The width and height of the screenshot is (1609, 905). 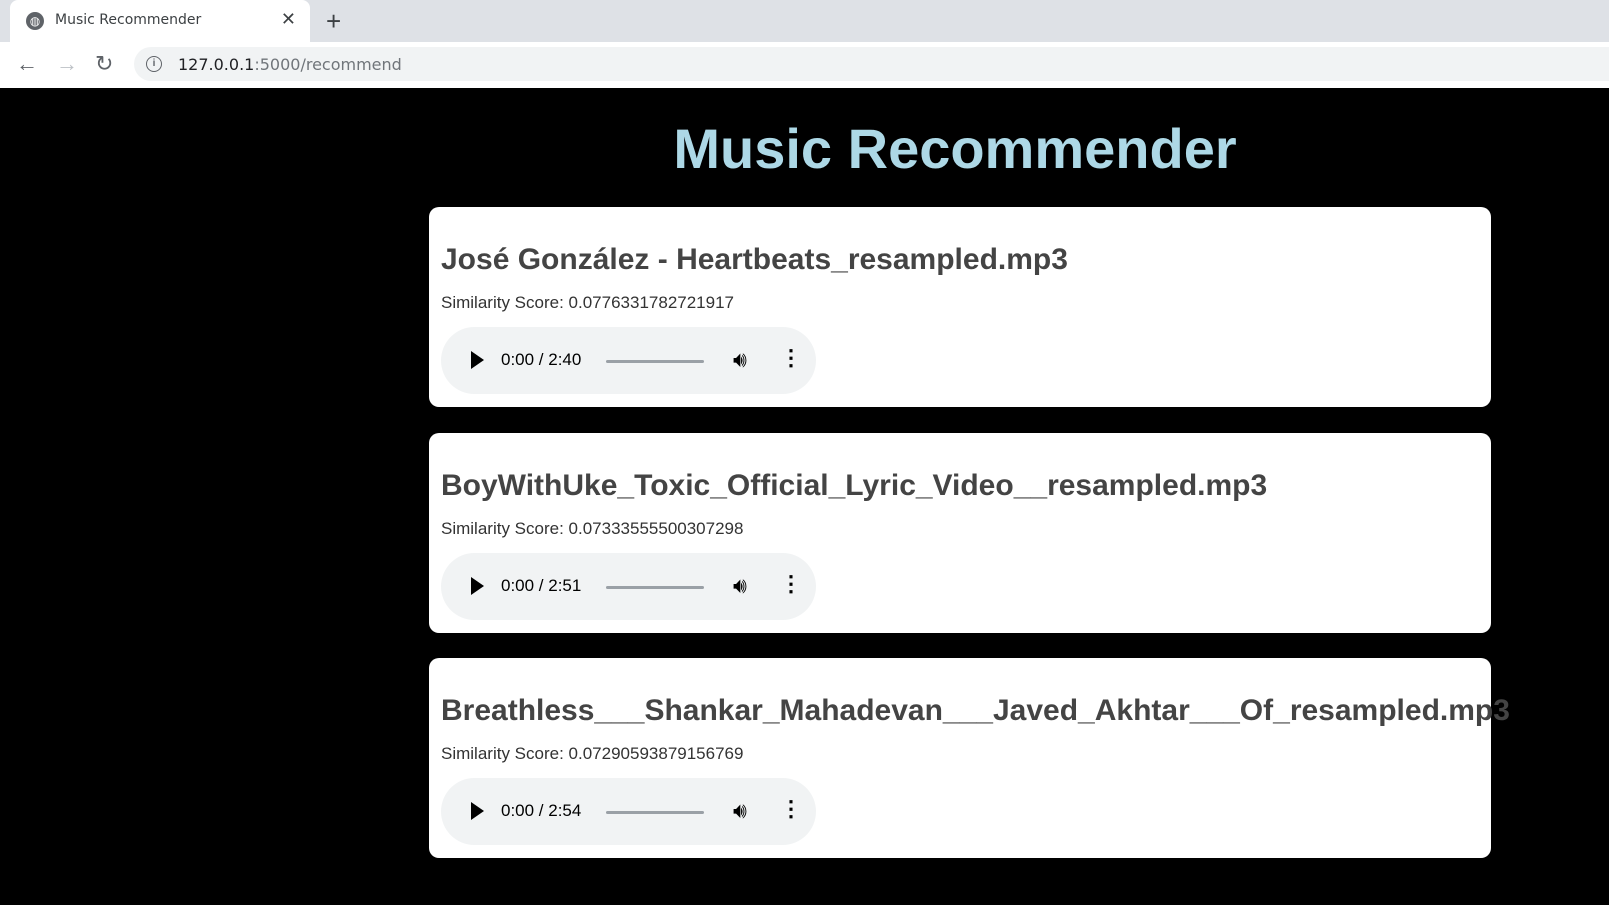 I want to click on audio-player: 0:00 / 2:54 🔊︎ ⋮, so click(x=628, y=811).